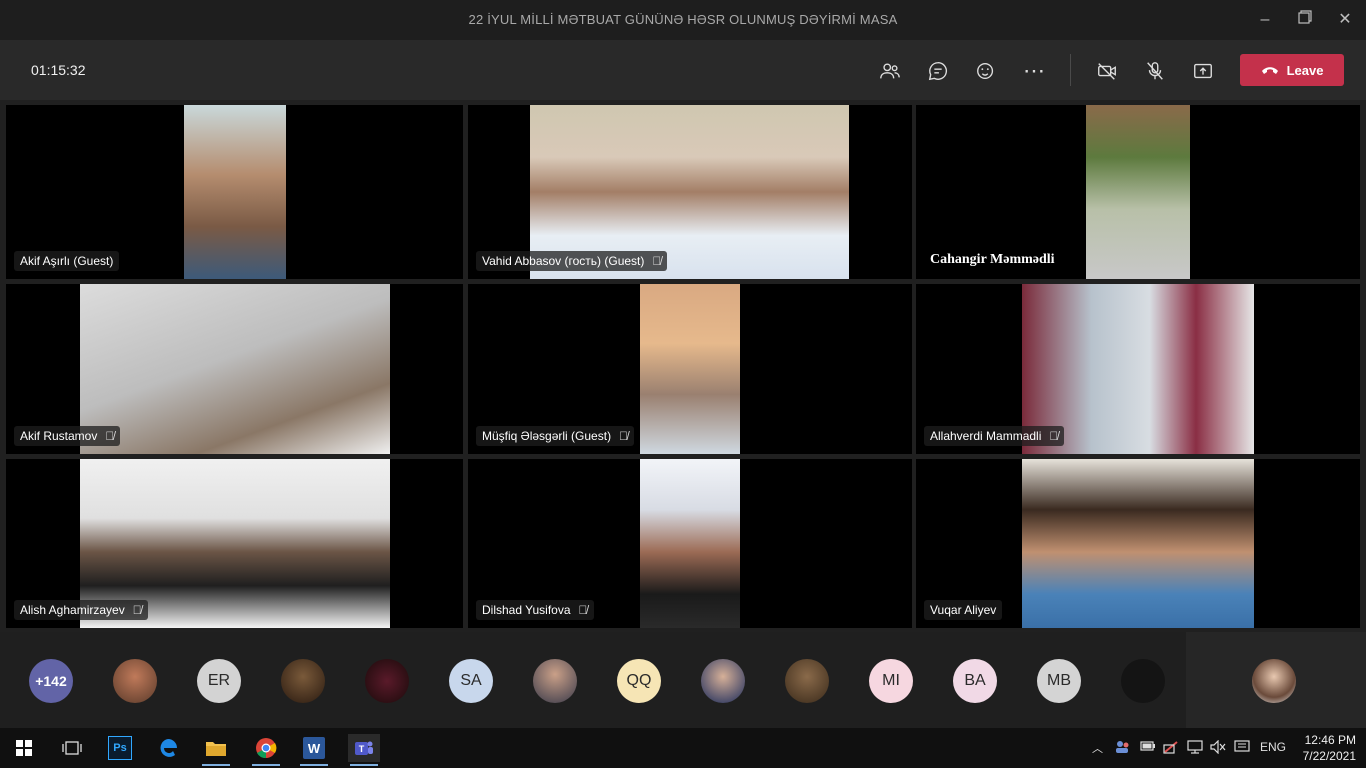 Image resolution: width=1366 pixels, height=768 pixels. Describe the element at coordinates (219, 681) in the screenshot. I see `avatar: ER` at that location.